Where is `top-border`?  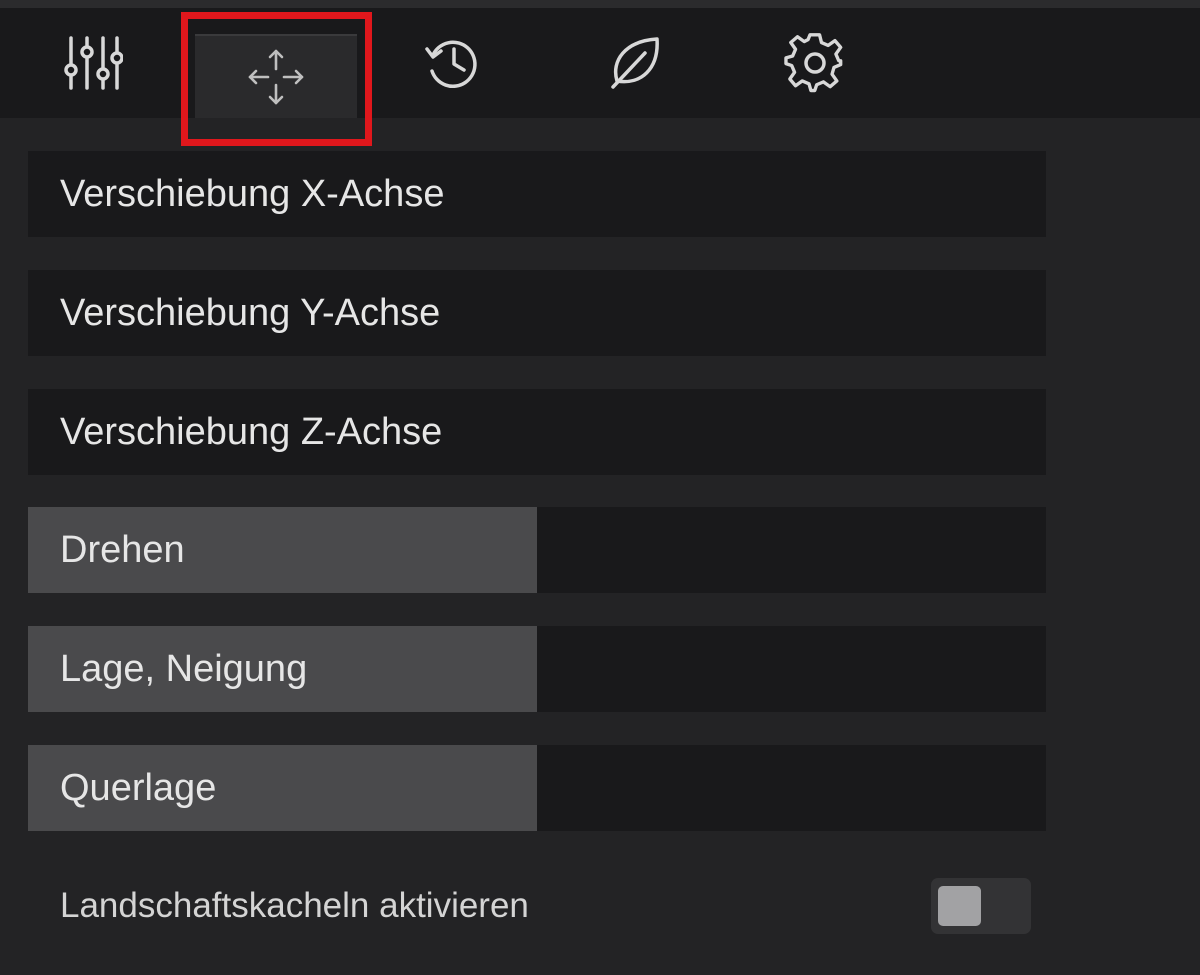 top-border is located at coordinates (600, 4).